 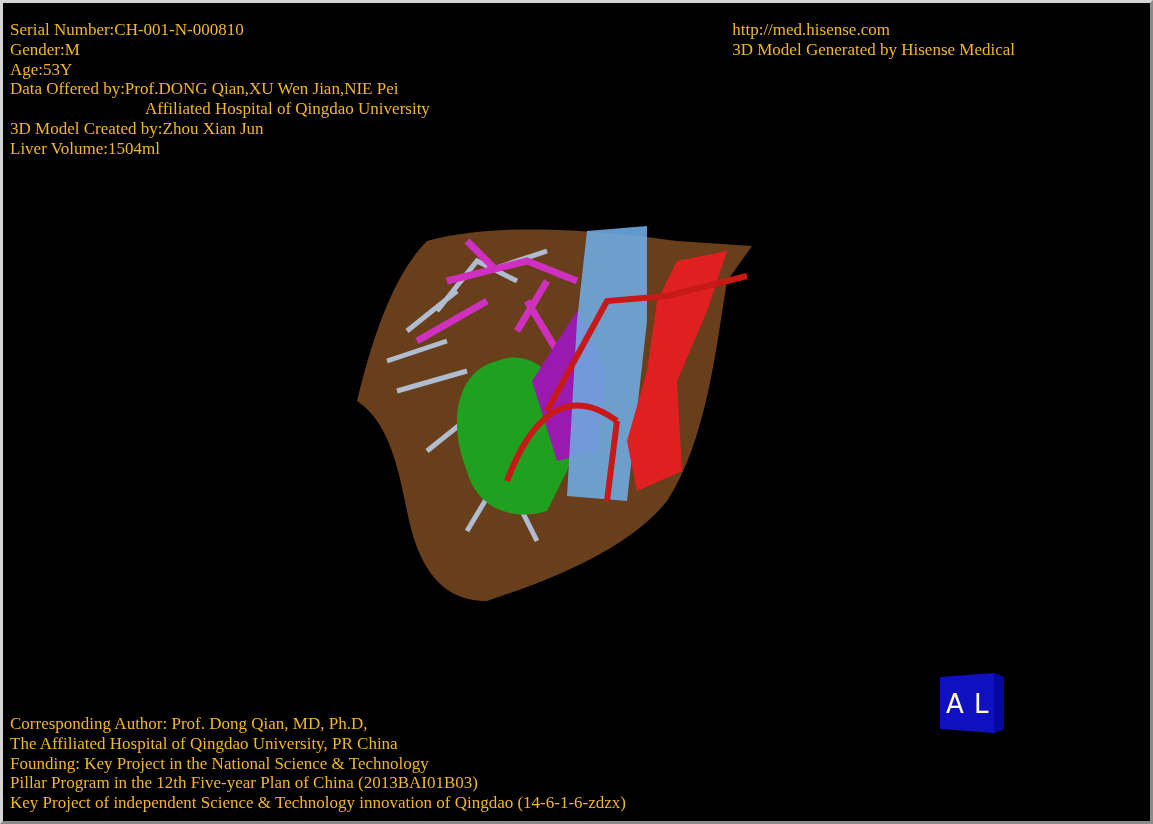 What do you see at coordinates (973, 703) in the screenshot?
I see `orientation-cube: A L` at bounding box center [973, 703].